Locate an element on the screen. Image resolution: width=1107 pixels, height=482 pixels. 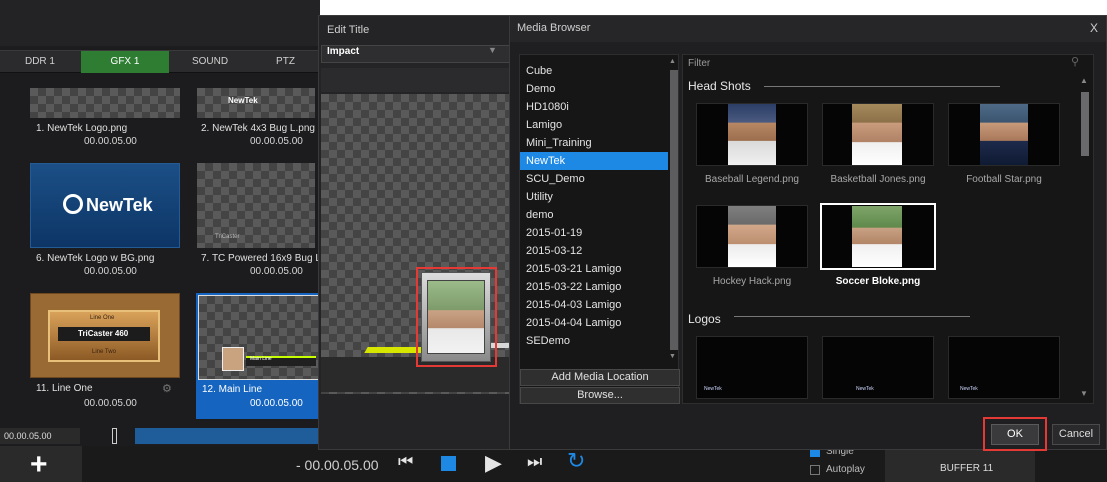
tricaster-logo-icon: TriCaster is located at coordinates (227, 237).